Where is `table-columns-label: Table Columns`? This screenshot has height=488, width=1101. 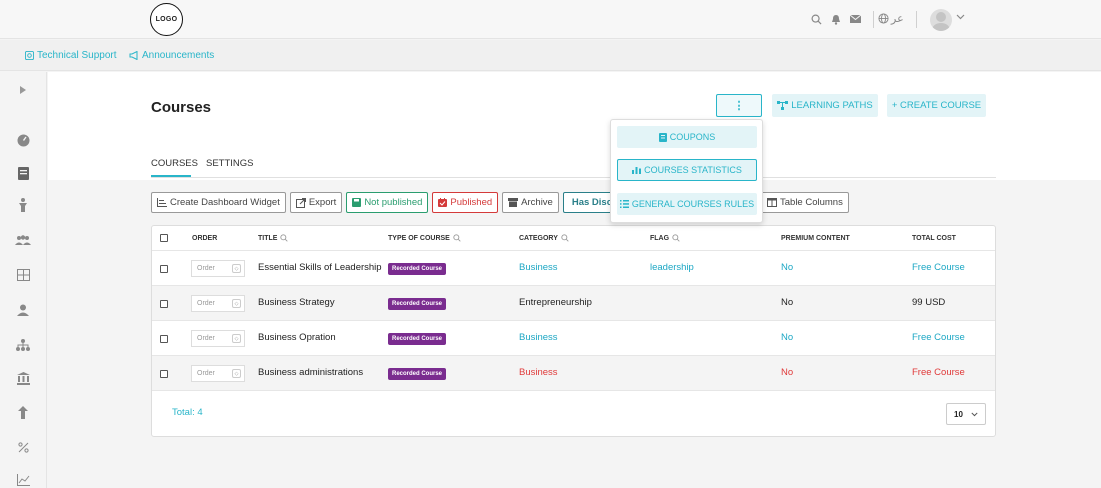 table-columns-label: Table Columns is located at coordinates (811, 202).